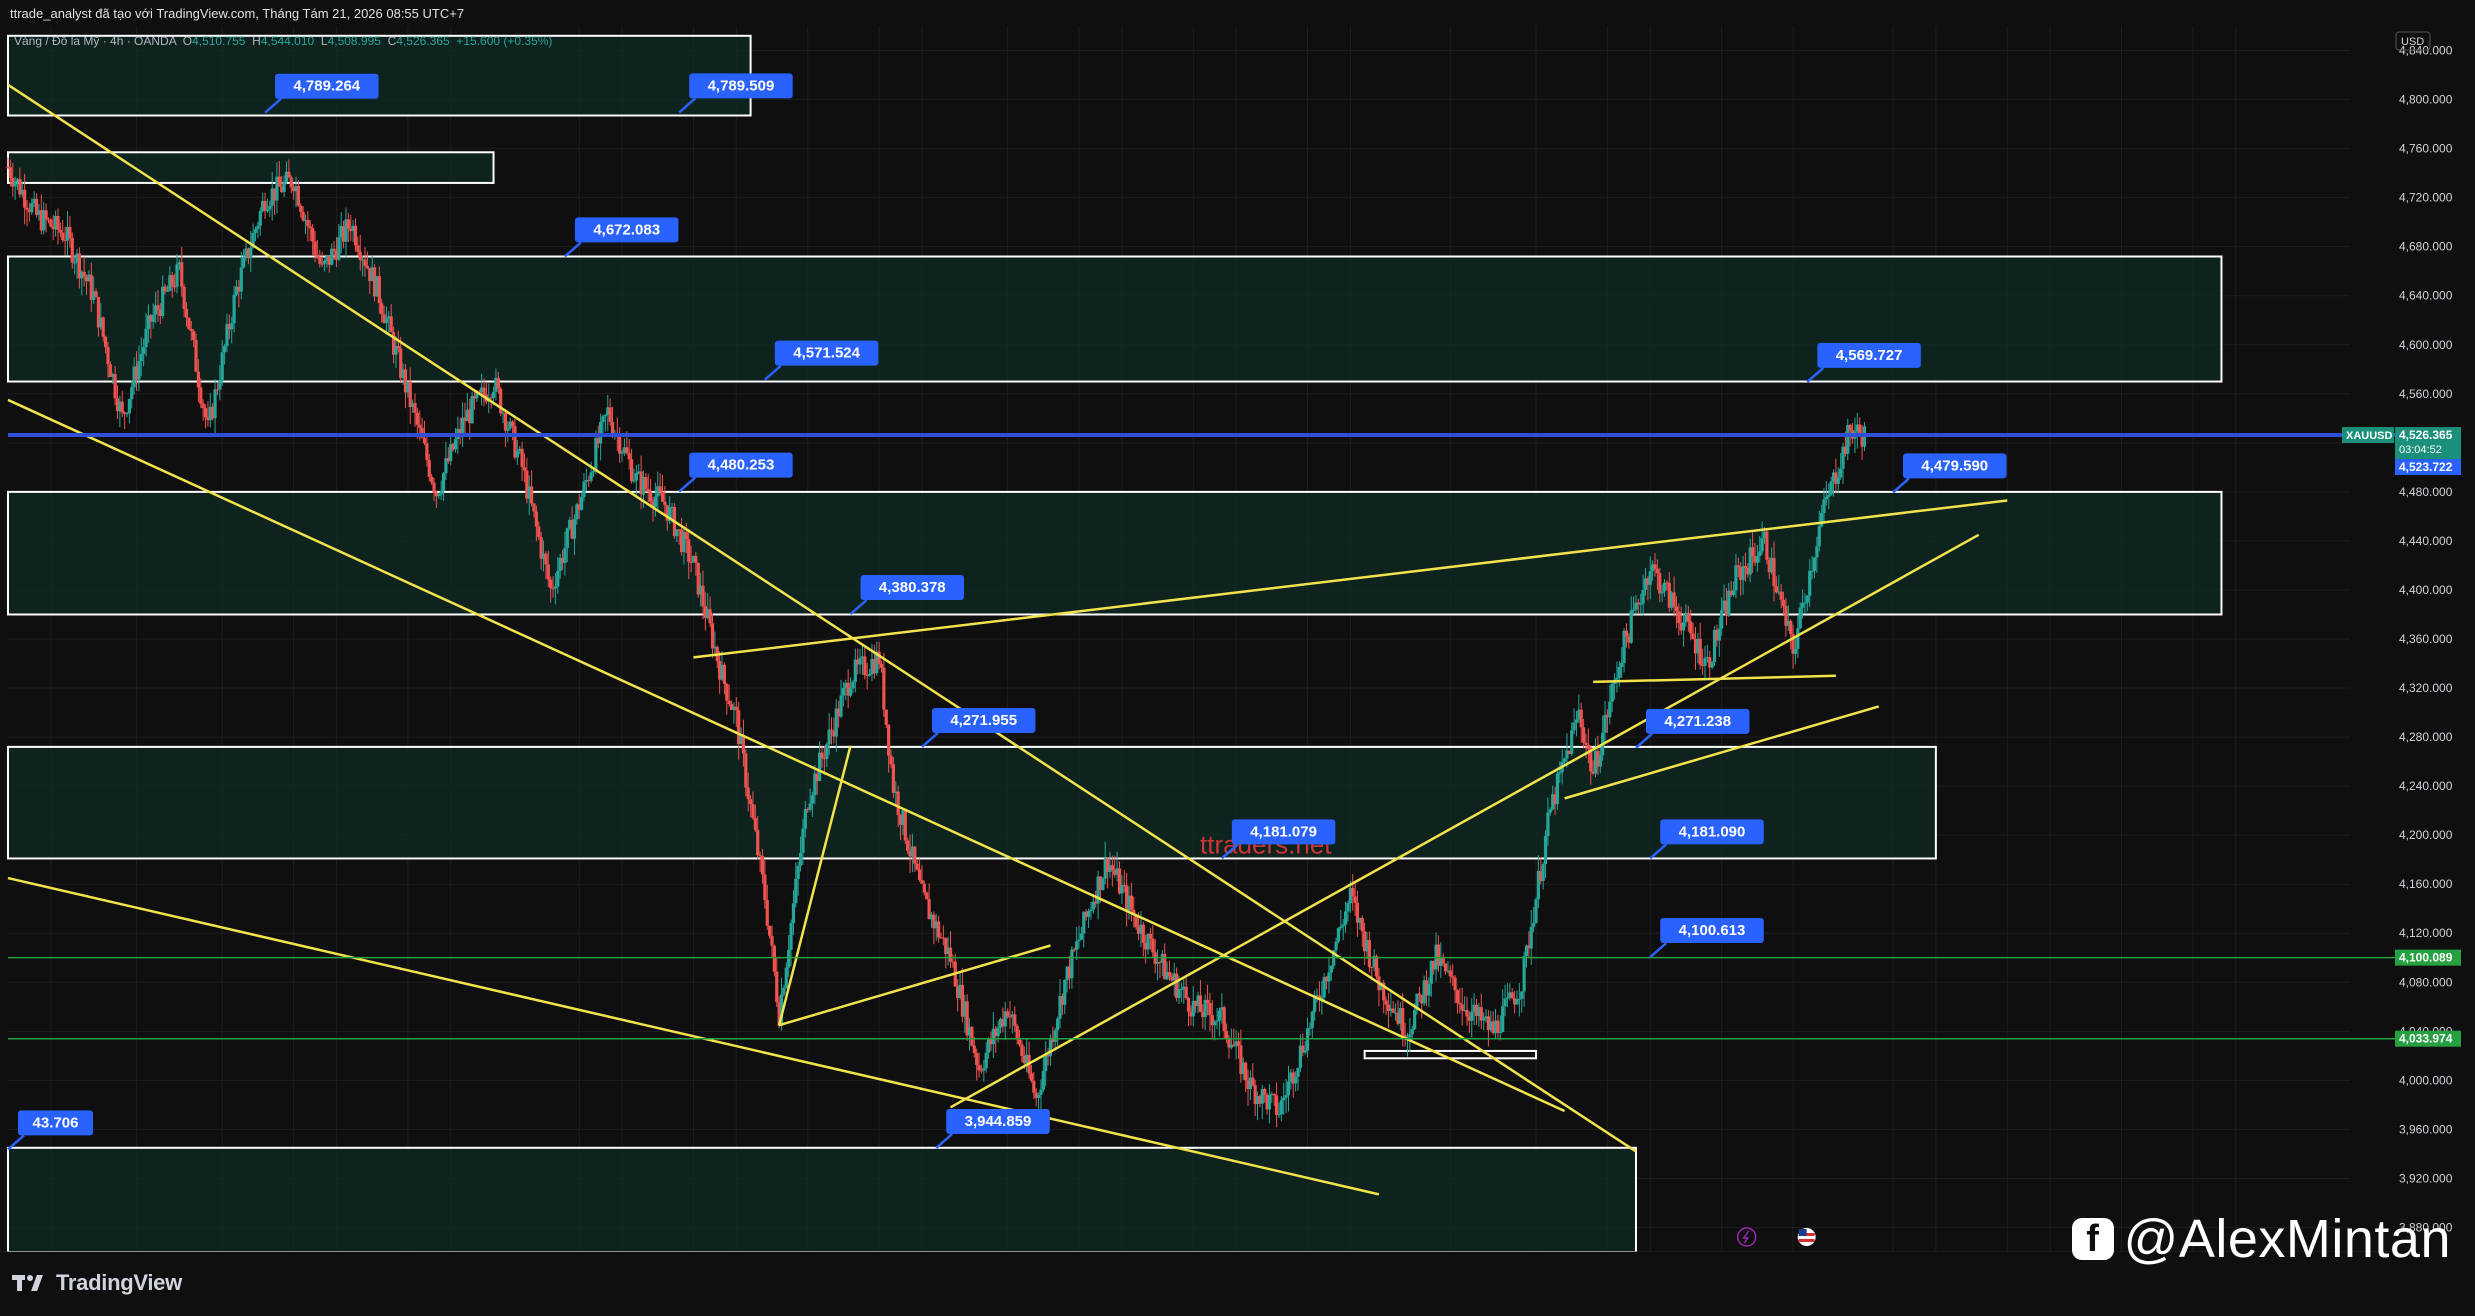 The width and height of the screenshot is (2475, 1316). Describe the element at coordinates (2420, 450) in the screenshot. I see `countdown-label: 03:04:52` at that location.